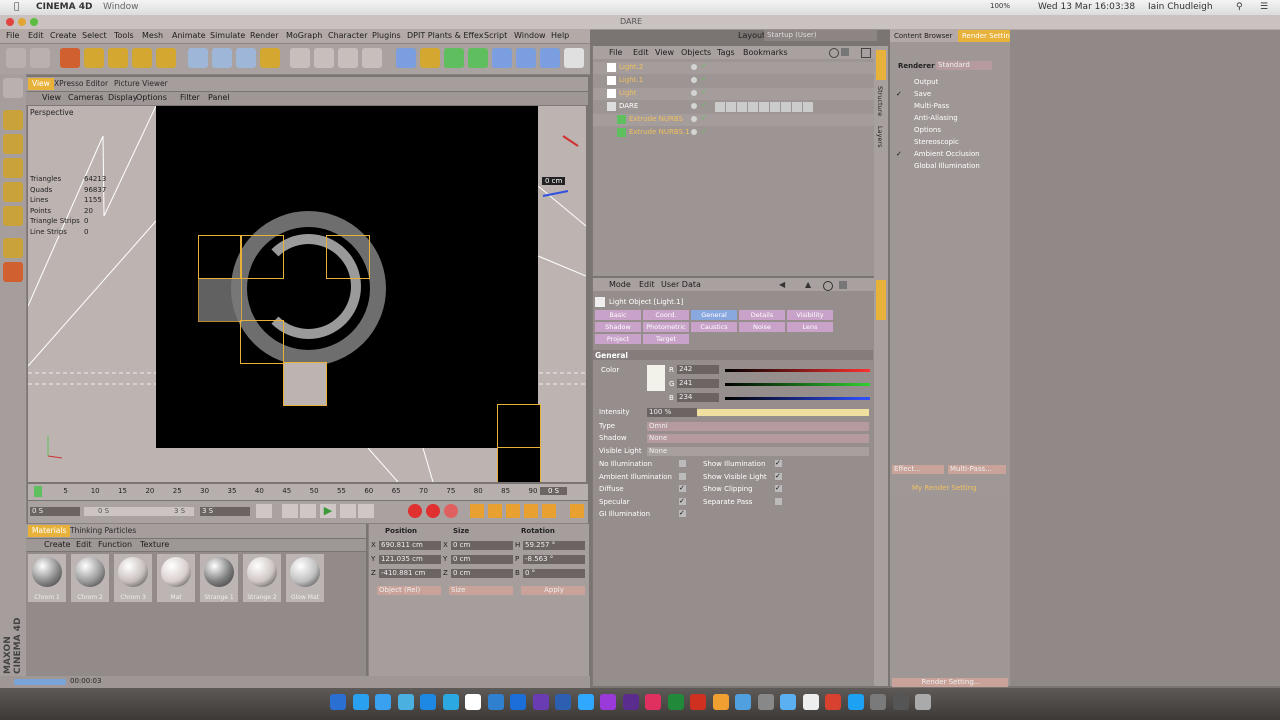  Describe the element at coordinates (70, 58) in the screenshot. I see `live-selection-icon` at that location.